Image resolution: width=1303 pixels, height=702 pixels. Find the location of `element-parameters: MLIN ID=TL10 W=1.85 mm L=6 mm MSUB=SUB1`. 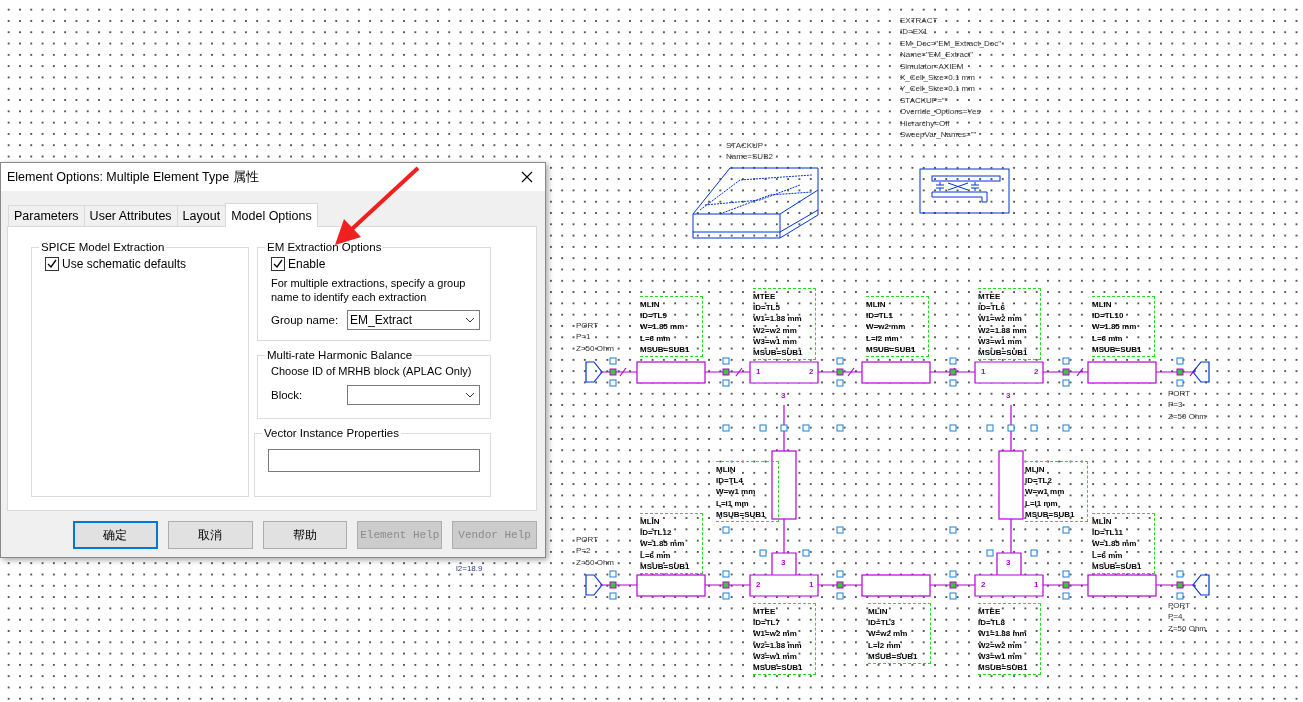

element-parameters: MLIN ID=TL10 W=1.85 mm L=6 mm MSUB=SUB1 is located at coordinates (1123, 326).